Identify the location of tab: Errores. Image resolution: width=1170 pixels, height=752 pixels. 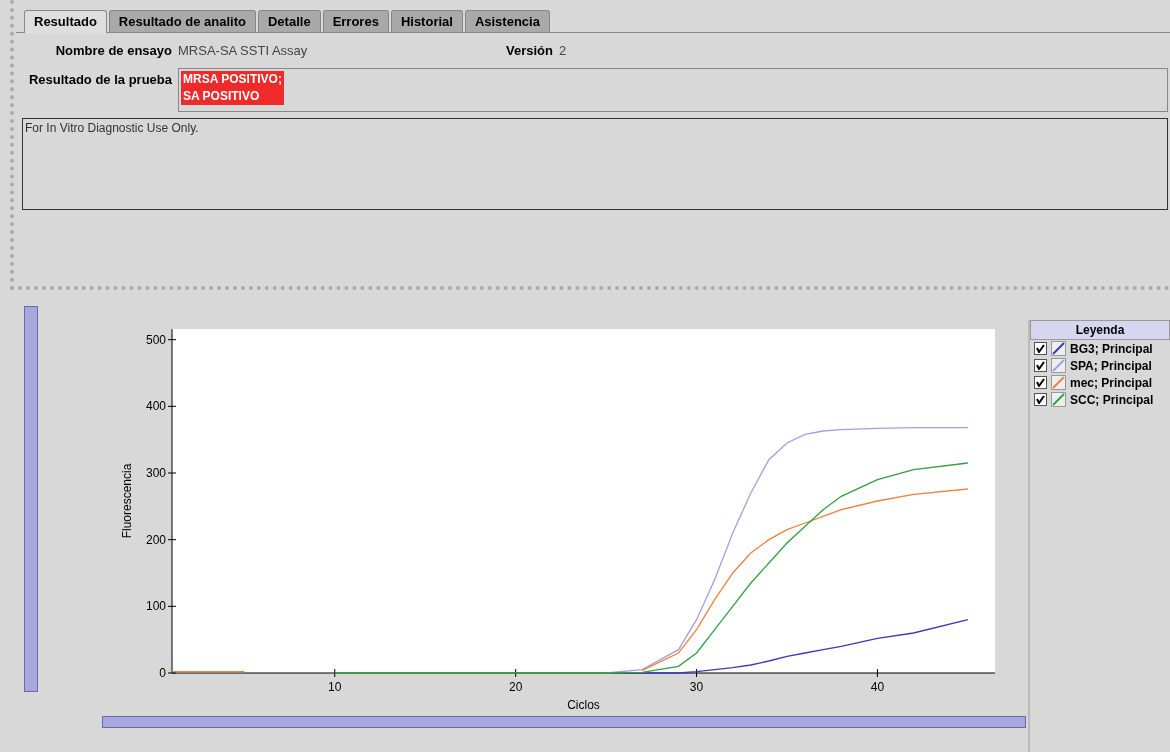
(355, 21).